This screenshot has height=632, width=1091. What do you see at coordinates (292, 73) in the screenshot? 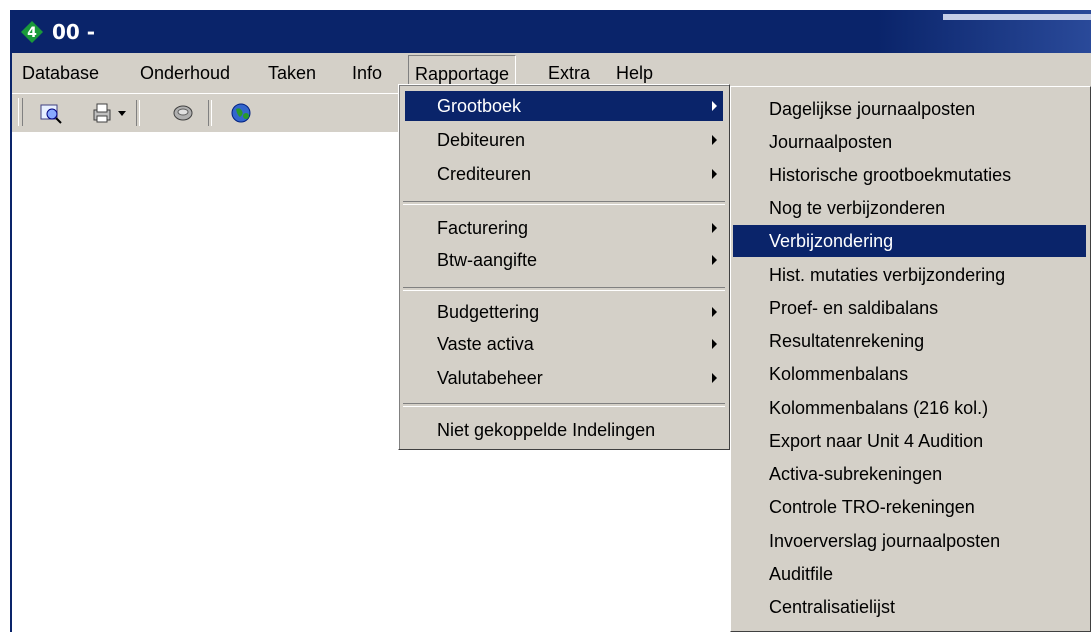
I see `menu-taken: Taken` at bounding box center [292, 73].